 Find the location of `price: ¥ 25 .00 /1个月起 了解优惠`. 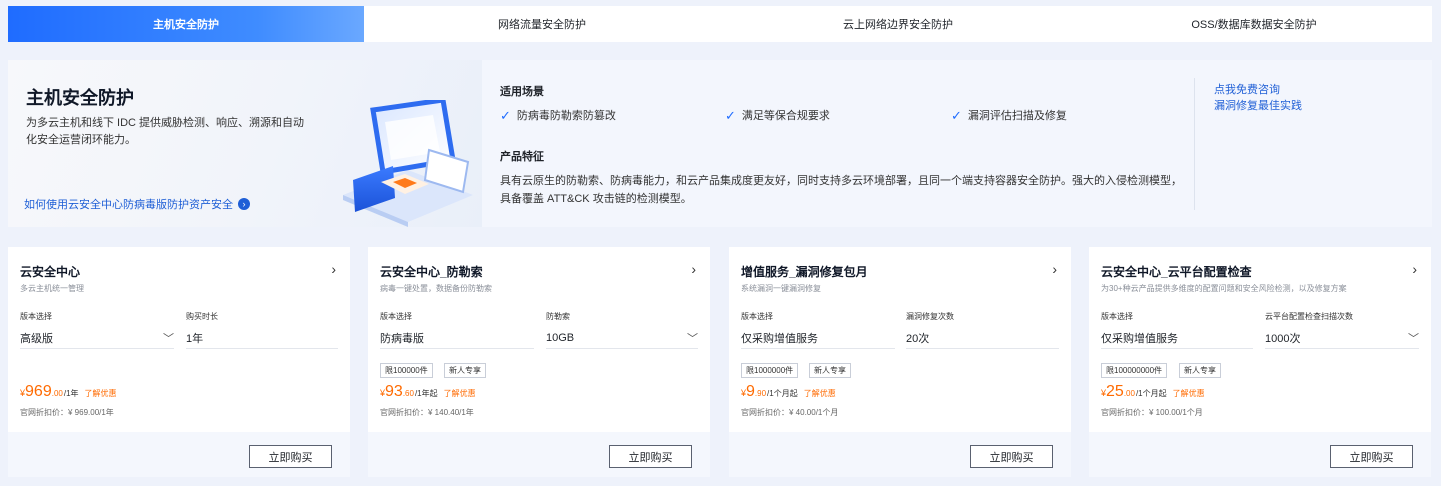

price: ¥ 25 .00 /1个月起 了解优惠 is located at coordinates (1153, 392).